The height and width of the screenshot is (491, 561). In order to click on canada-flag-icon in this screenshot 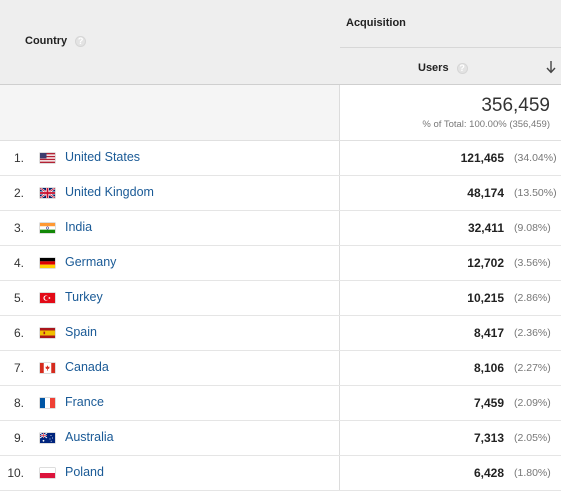, I will do `click(47, 368)`.